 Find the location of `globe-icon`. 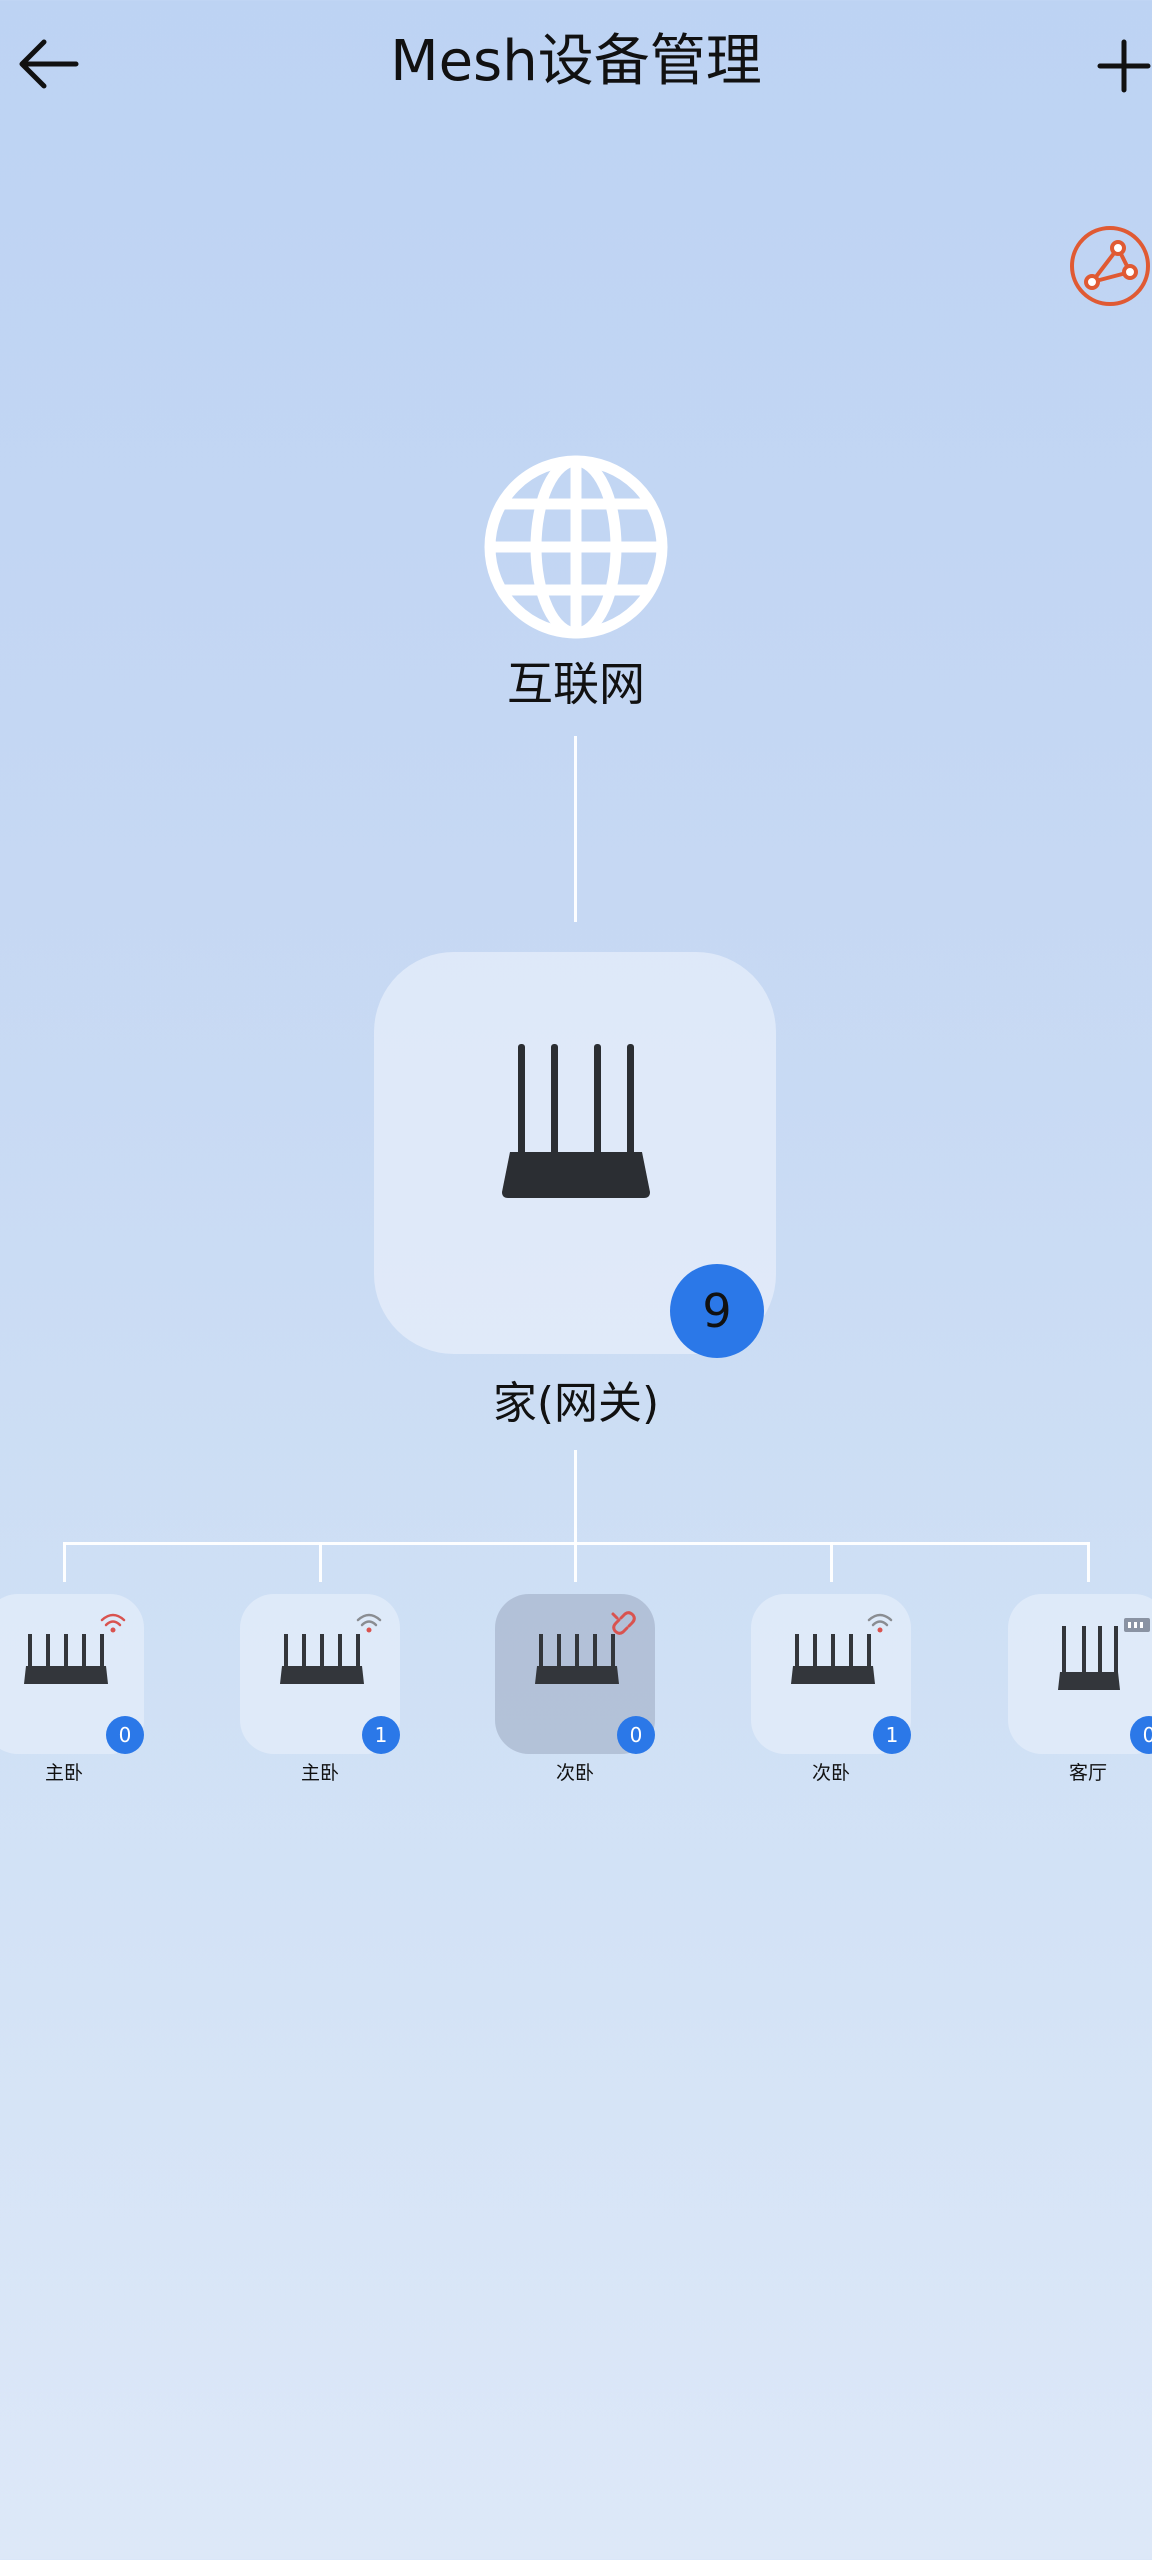

globe-icon is located at coordinates (576, 547).